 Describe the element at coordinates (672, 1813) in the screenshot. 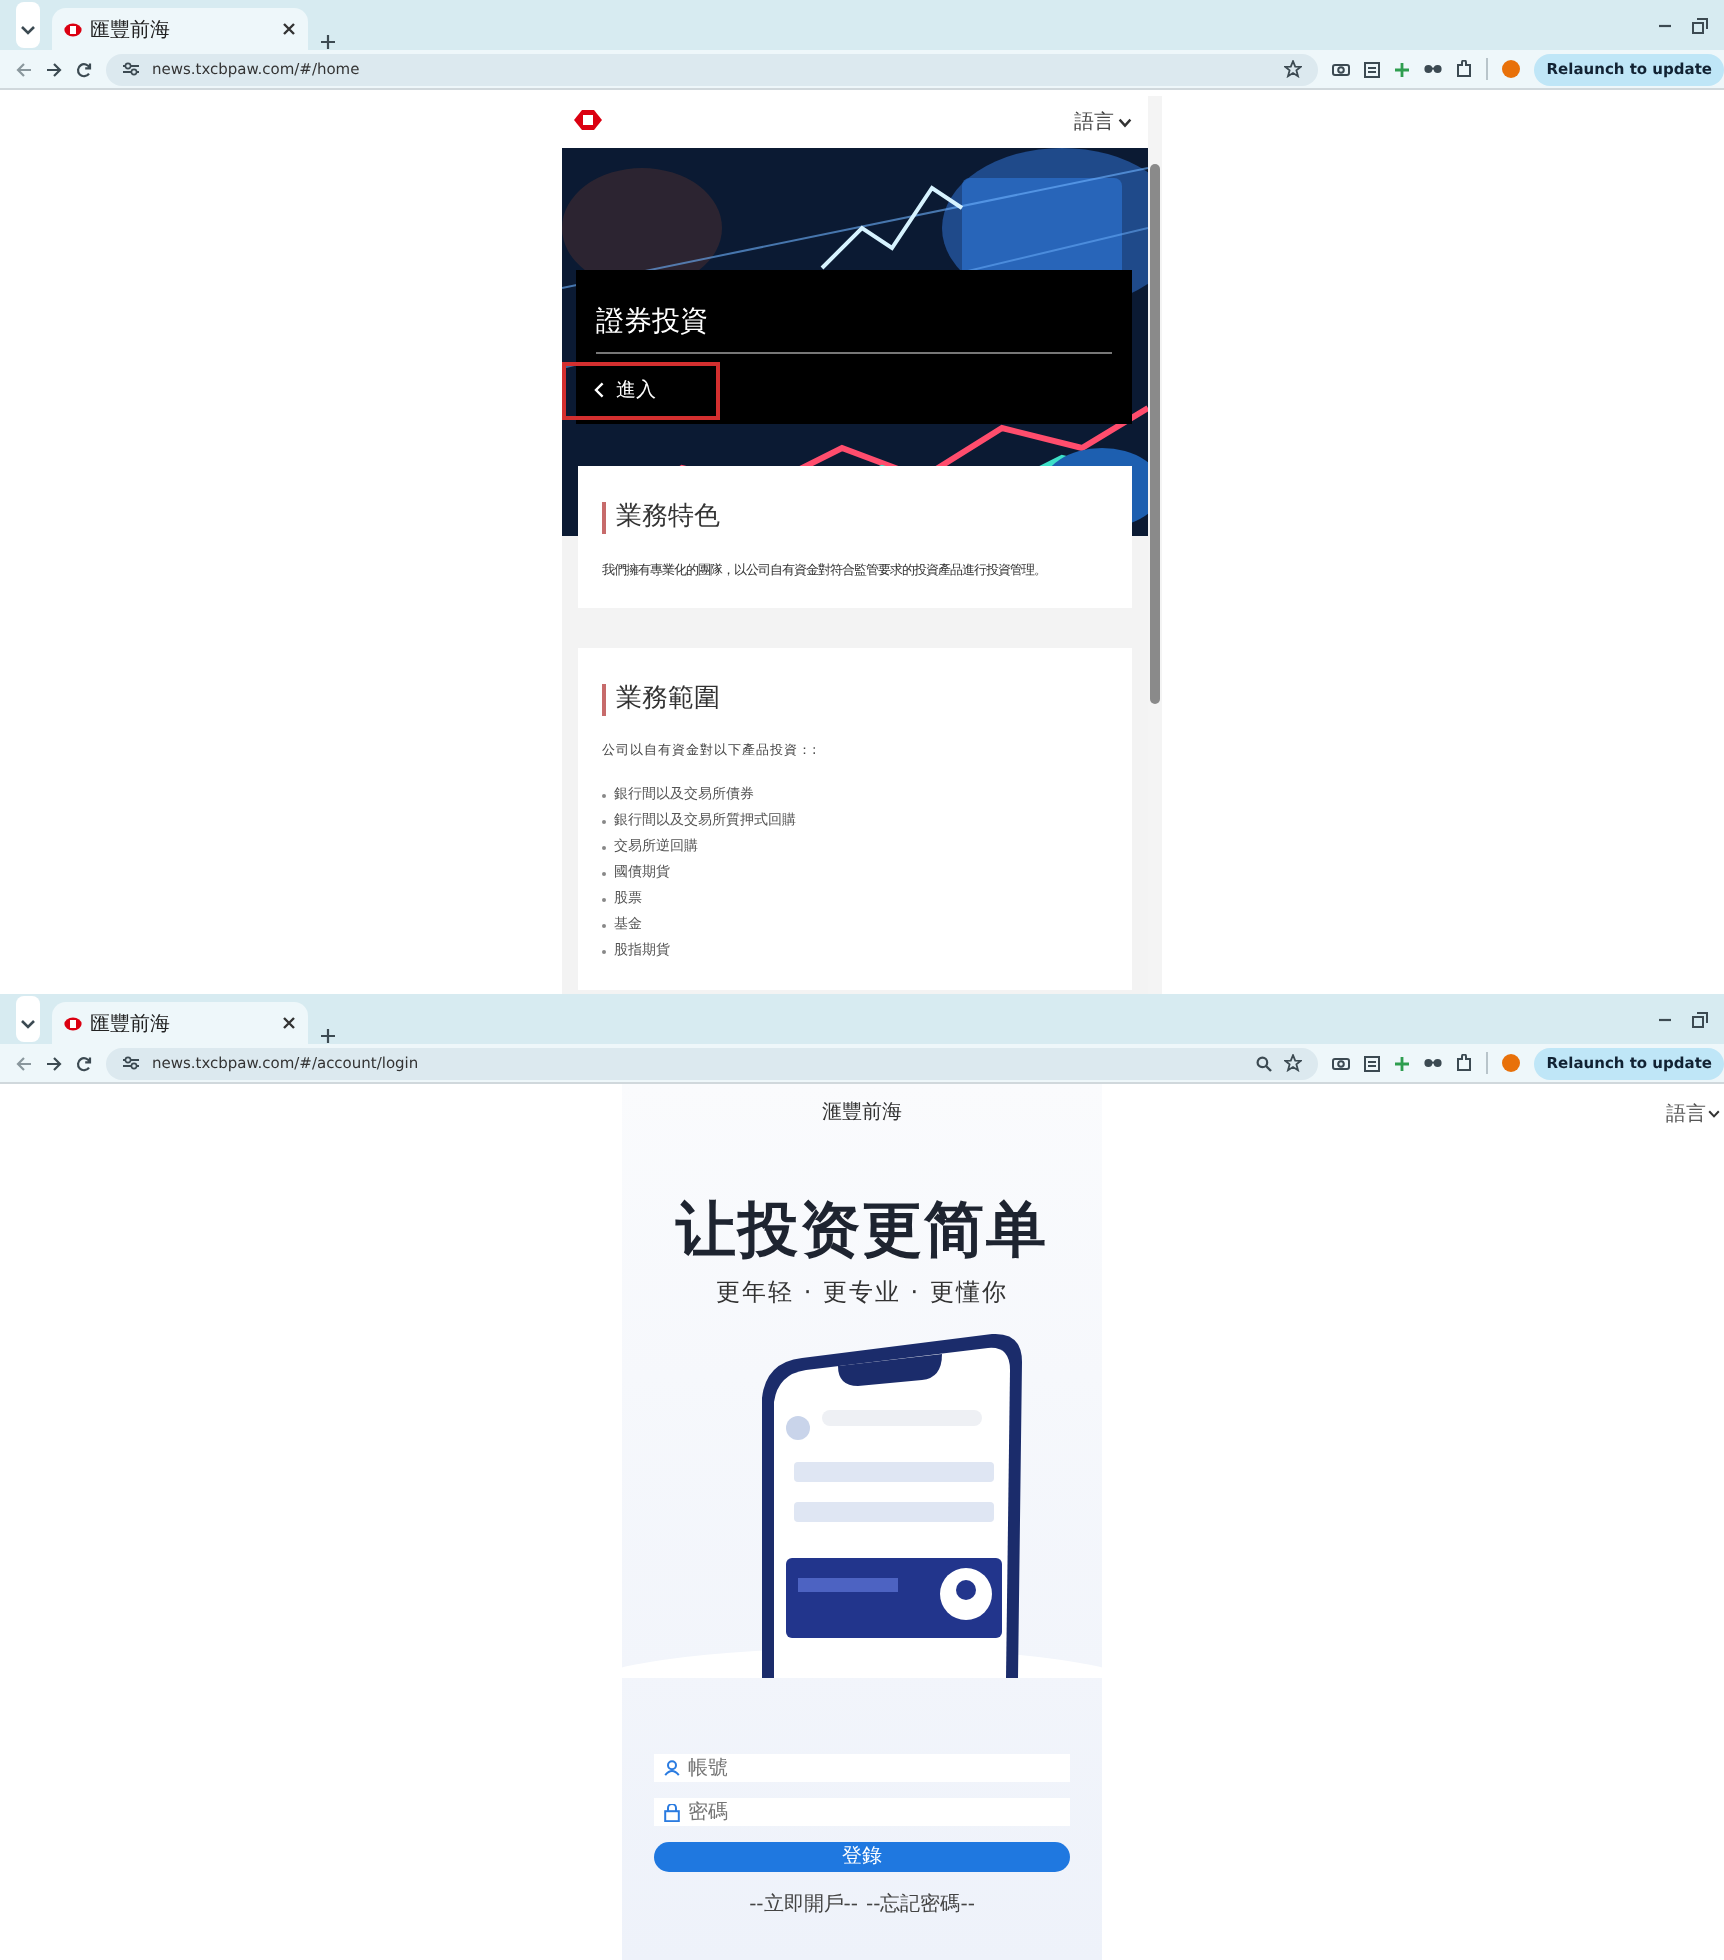

I see `lock-icon` at that location.